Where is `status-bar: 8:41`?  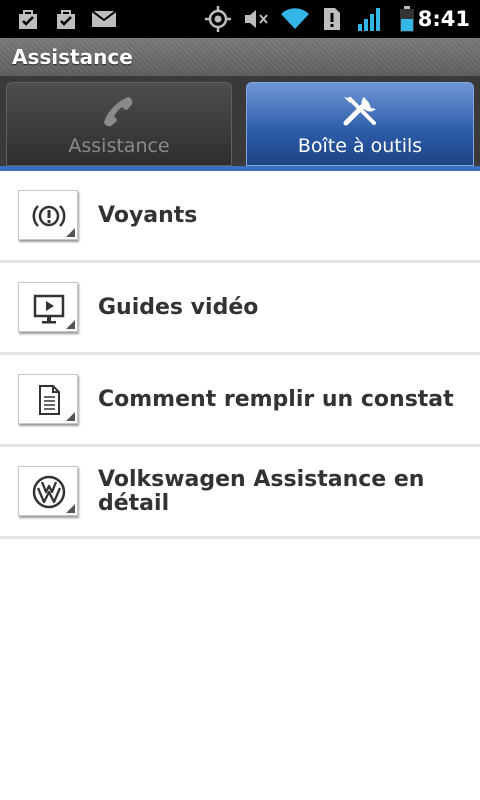 status-bar: 8:41 is located at coordinates (240, 19).